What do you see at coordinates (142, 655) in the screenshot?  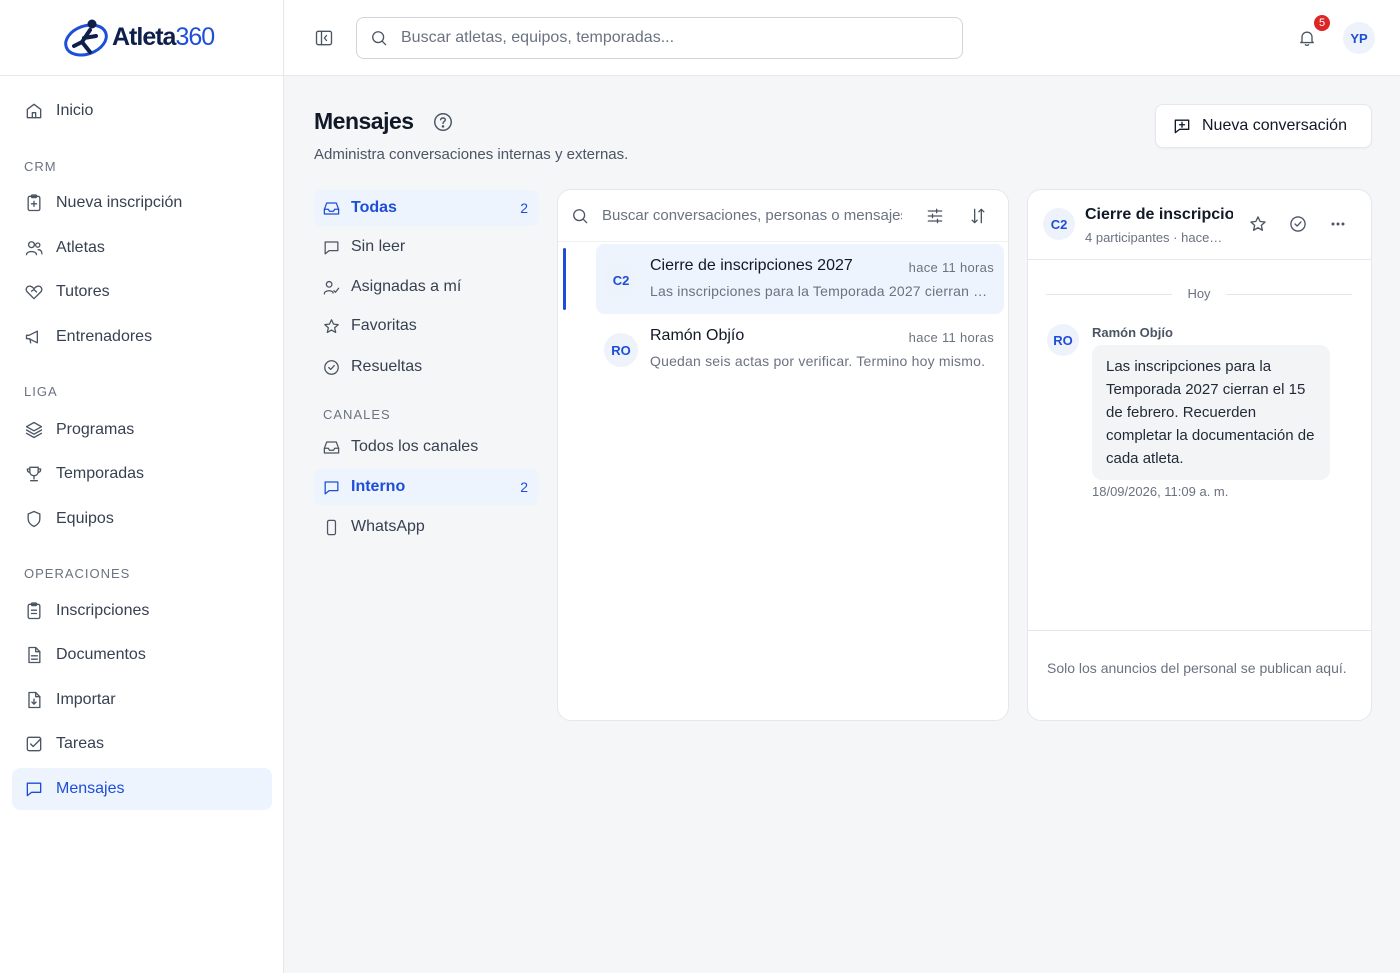 I see `nav-item-documentos: Documentos` at bounding box center [142, 655].